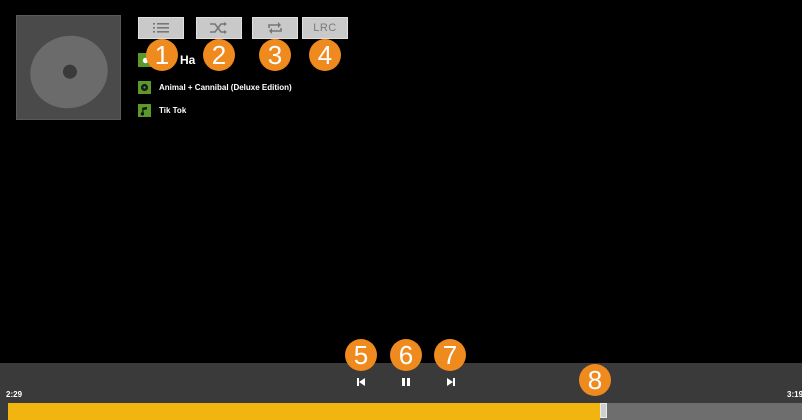 This screenshot has width=802, height=420. I want to click on song-row: Tik Tok, so click(162, 110).